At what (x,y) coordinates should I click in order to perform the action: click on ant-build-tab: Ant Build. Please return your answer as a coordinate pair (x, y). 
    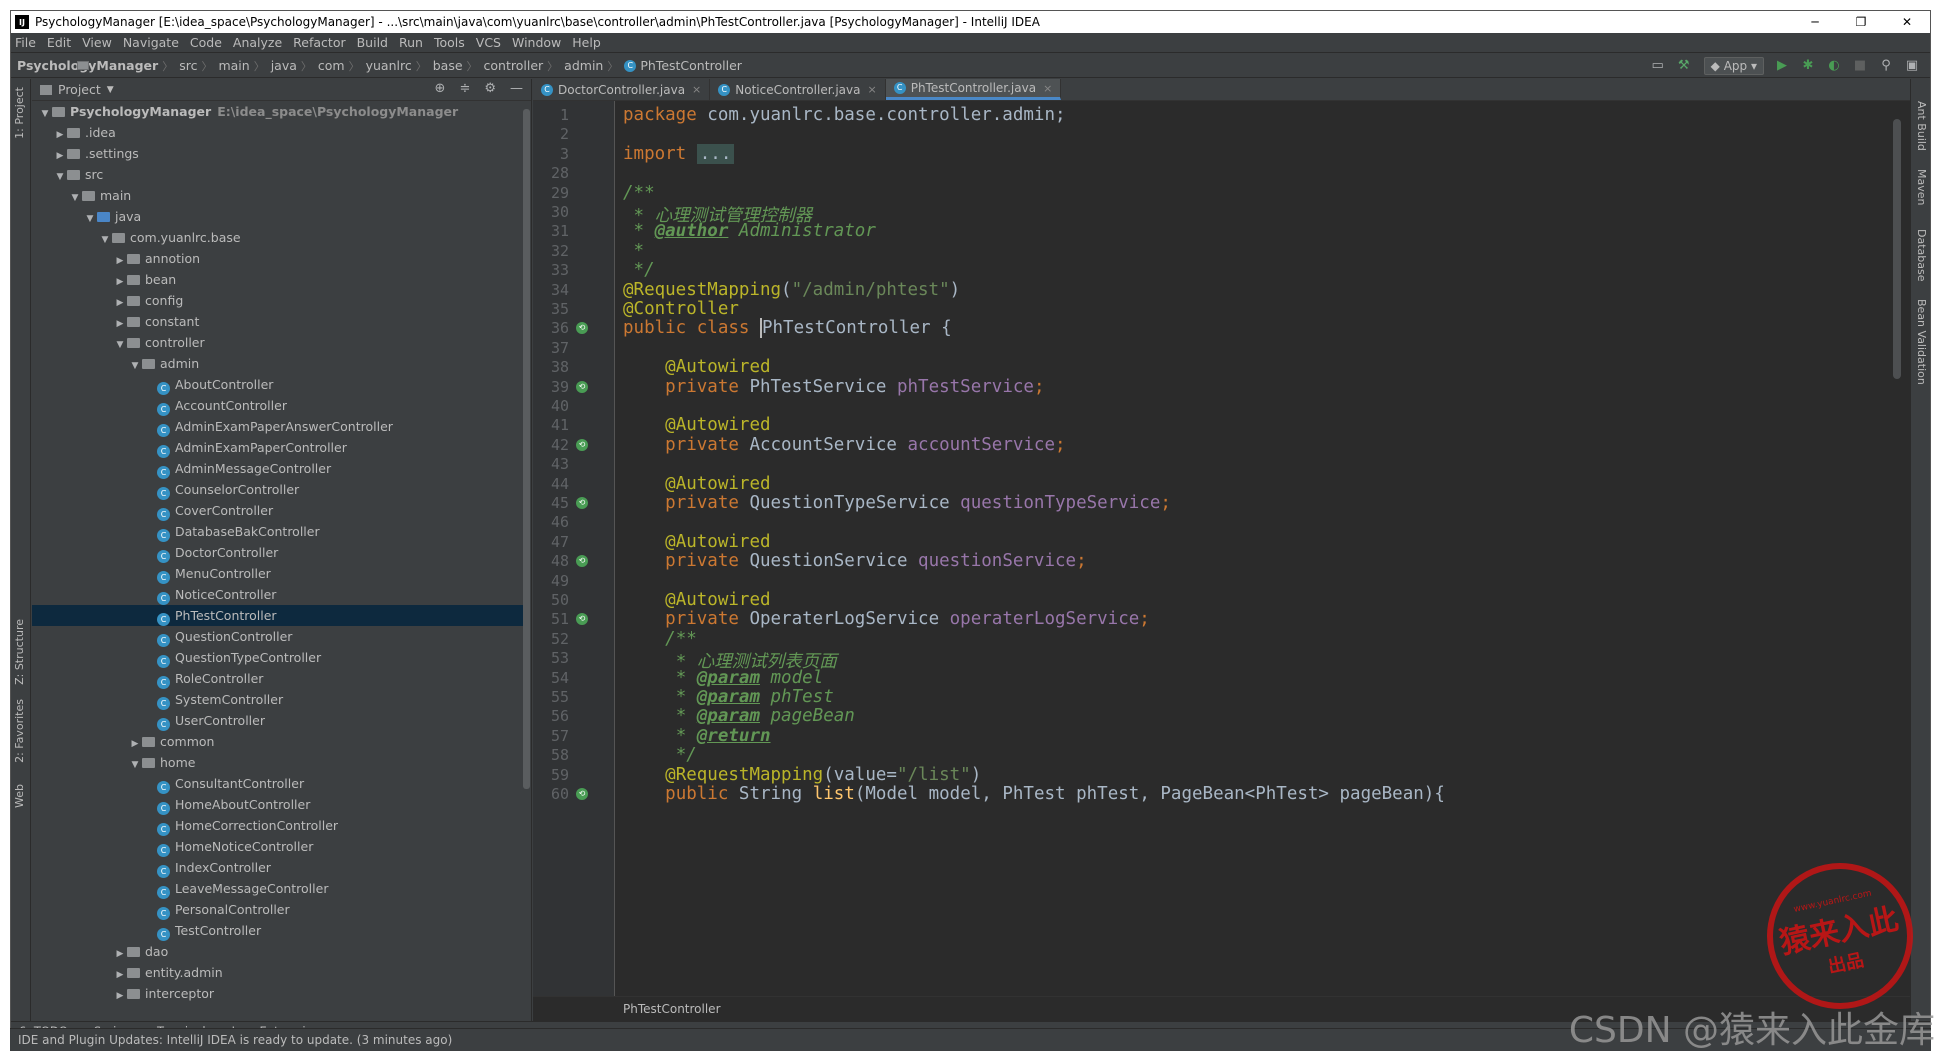
    Looking at the image, I should click on (1921, 126).